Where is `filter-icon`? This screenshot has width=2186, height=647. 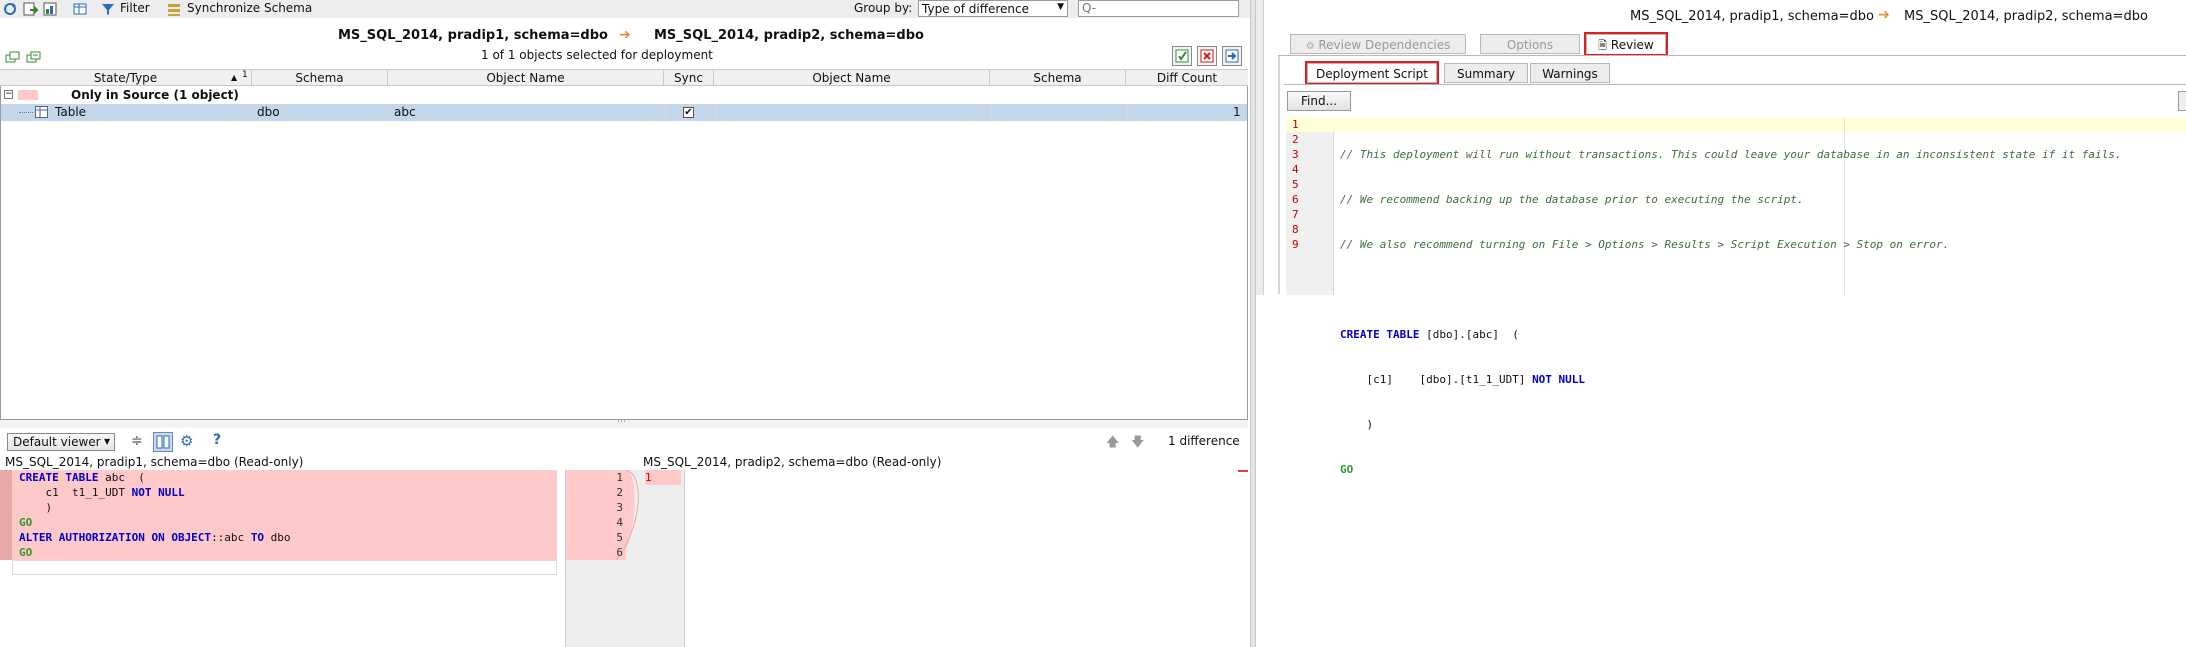 filter-icon is located at coordinates (108, 9).